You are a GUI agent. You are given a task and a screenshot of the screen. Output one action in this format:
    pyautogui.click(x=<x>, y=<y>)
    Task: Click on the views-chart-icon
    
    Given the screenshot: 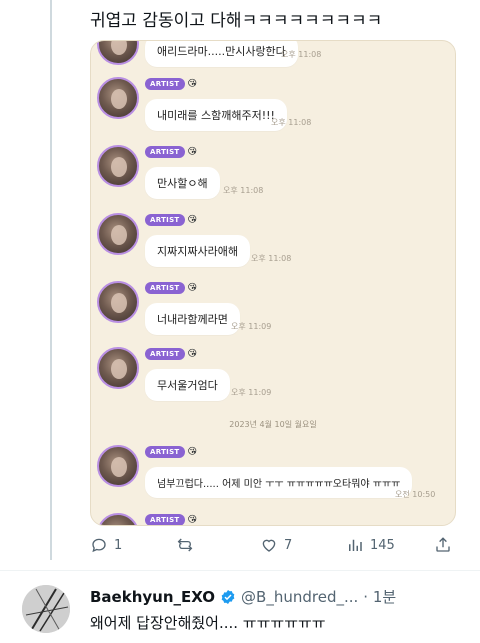 What is the action you would take?
    pyautogui.click(x=355, y=545)
    